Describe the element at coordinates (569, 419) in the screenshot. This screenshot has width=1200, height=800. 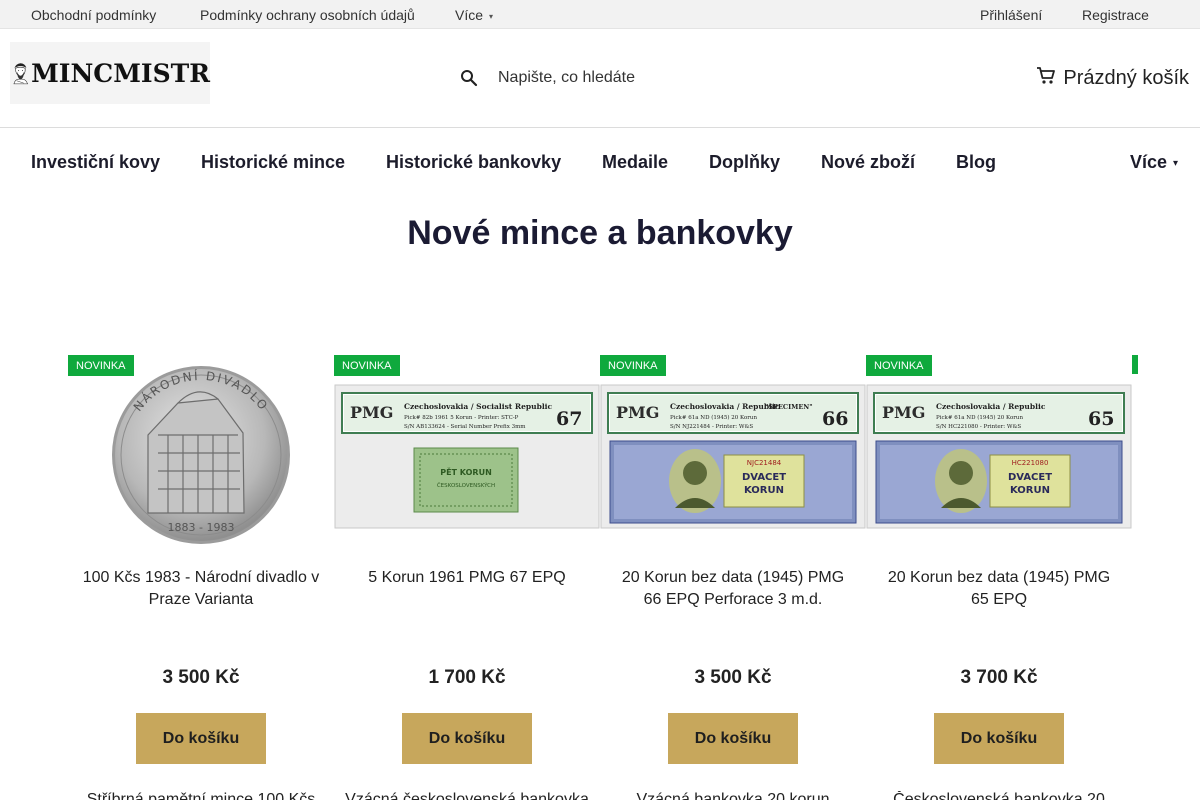
I see `slab-grade: 67` at that location.